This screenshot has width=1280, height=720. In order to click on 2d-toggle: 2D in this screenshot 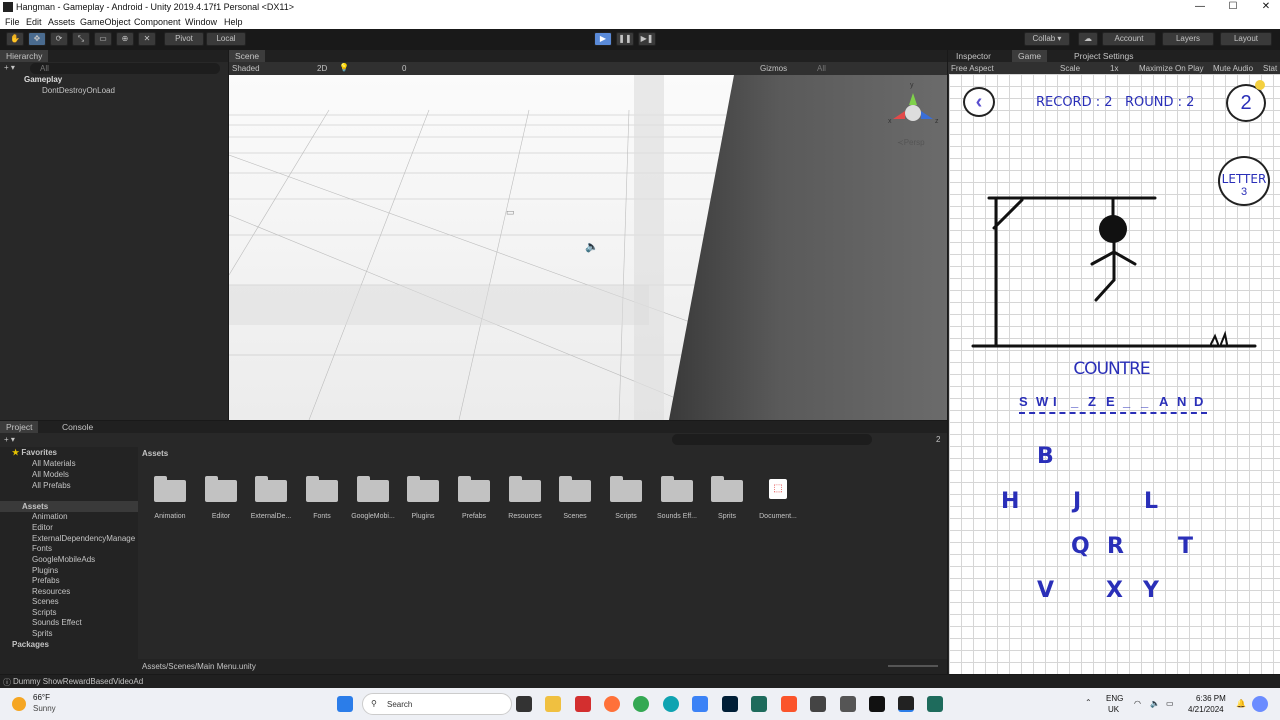, I will do `click(322, 68)`.